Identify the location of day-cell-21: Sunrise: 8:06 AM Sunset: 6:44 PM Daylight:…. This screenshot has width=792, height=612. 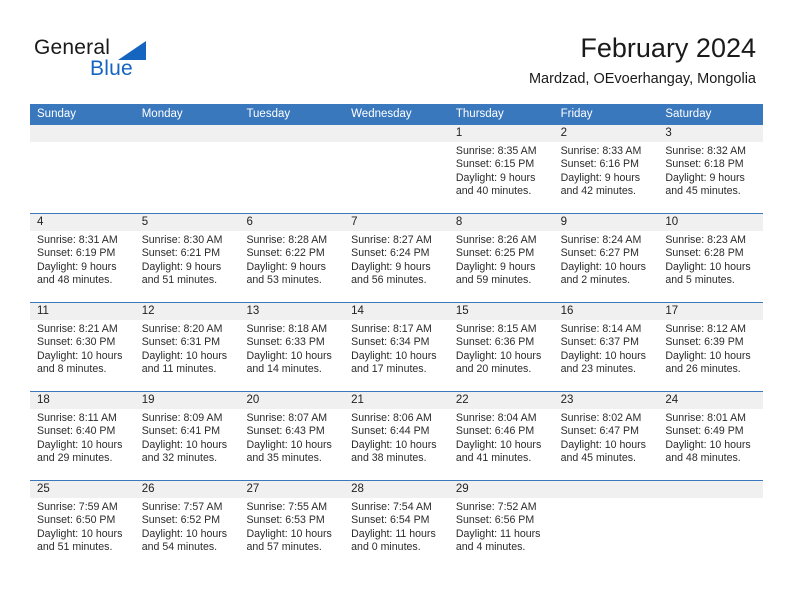
(396, 444).